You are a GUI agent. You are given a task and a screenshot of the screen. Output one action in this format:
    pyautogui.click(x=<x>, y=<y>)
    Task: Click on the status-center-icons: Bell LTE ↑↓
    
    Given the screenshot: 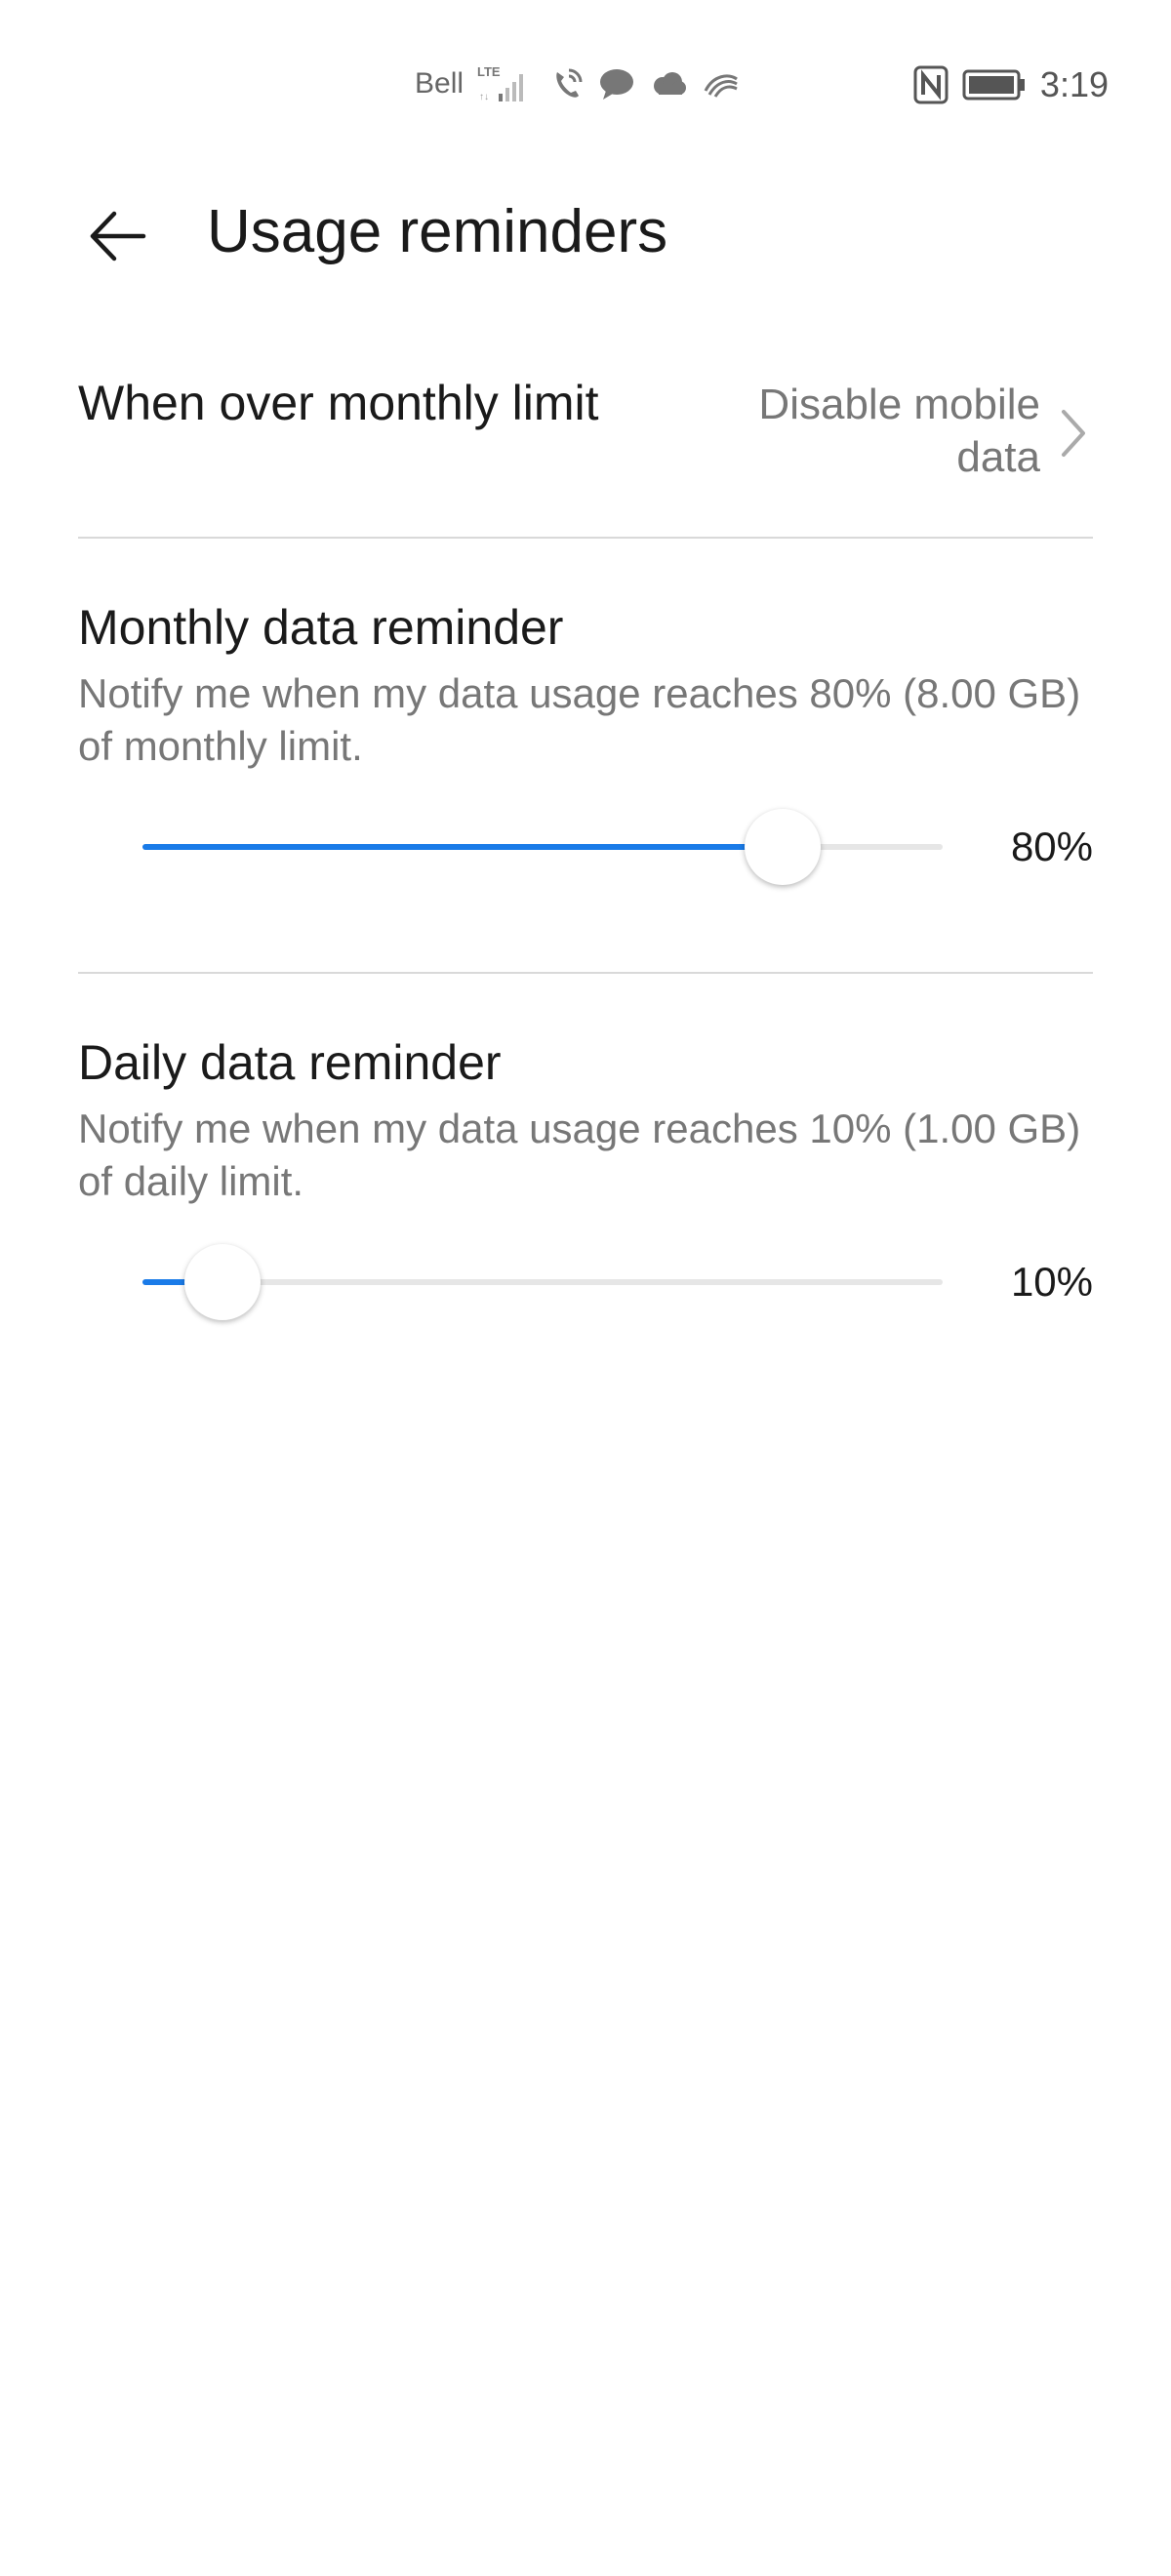 What is the action you would take?
    pyautogui.click(x=578, y=83)
    